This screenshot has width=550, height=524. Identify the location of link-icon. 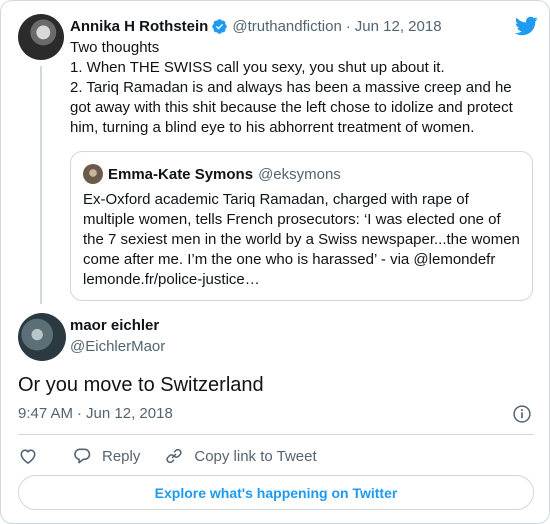
(174, 456).